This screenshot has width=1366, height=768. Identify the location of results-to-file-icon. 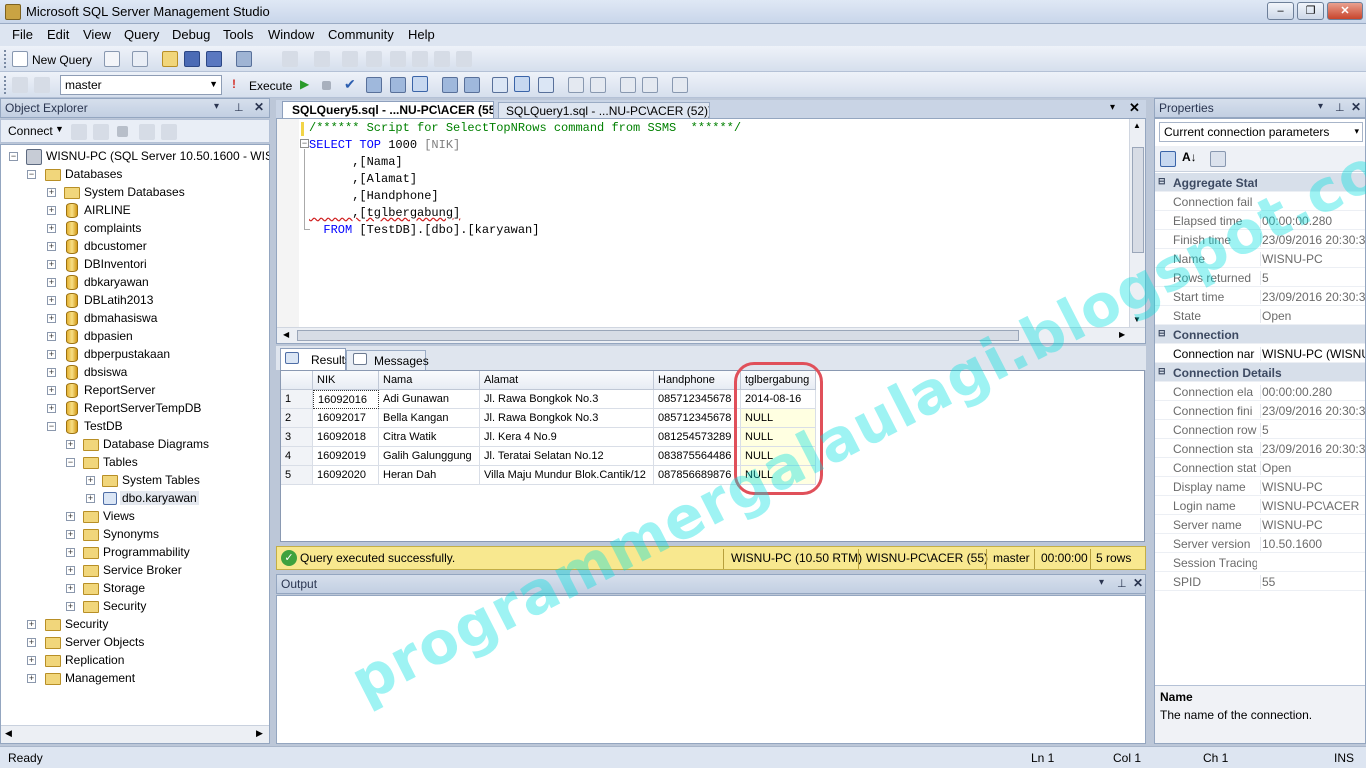
(546, 85).